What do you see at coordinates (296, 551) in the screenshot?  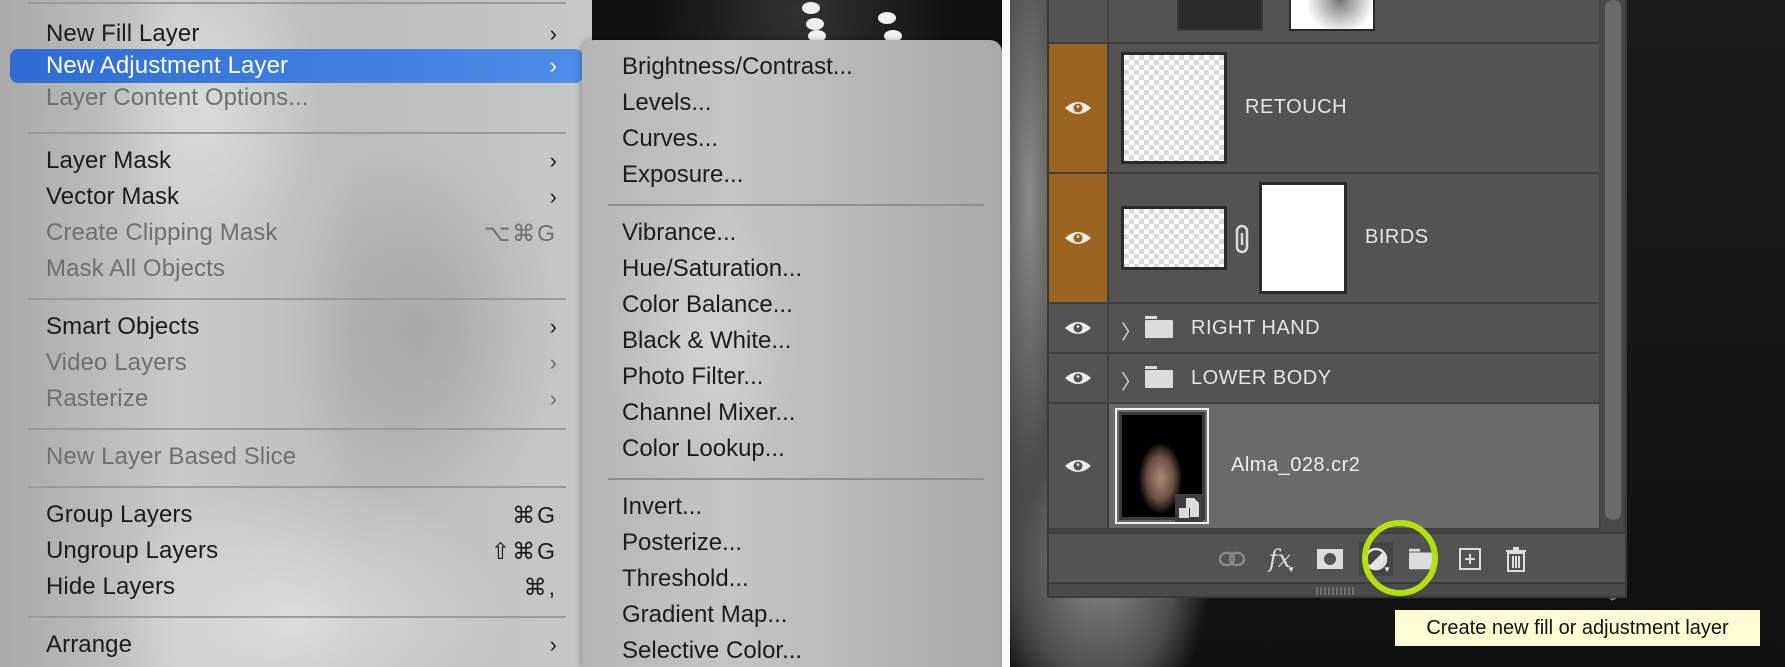 I see `menu-item-ungroup-layers: Ungroup Layers ⇧⌘G` at bounding box center [296, 551].